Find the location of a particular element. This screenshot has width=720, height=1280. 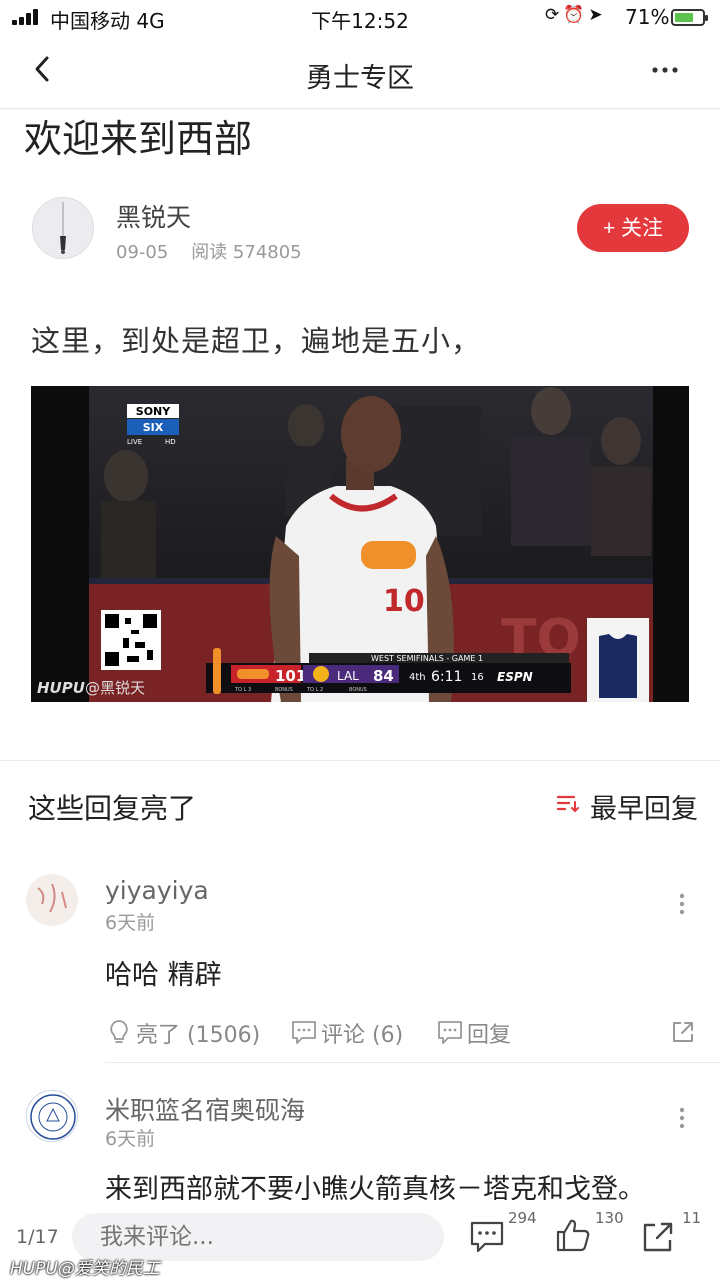

watermark-brand: HUPU is located at coordinates (34, 1269).